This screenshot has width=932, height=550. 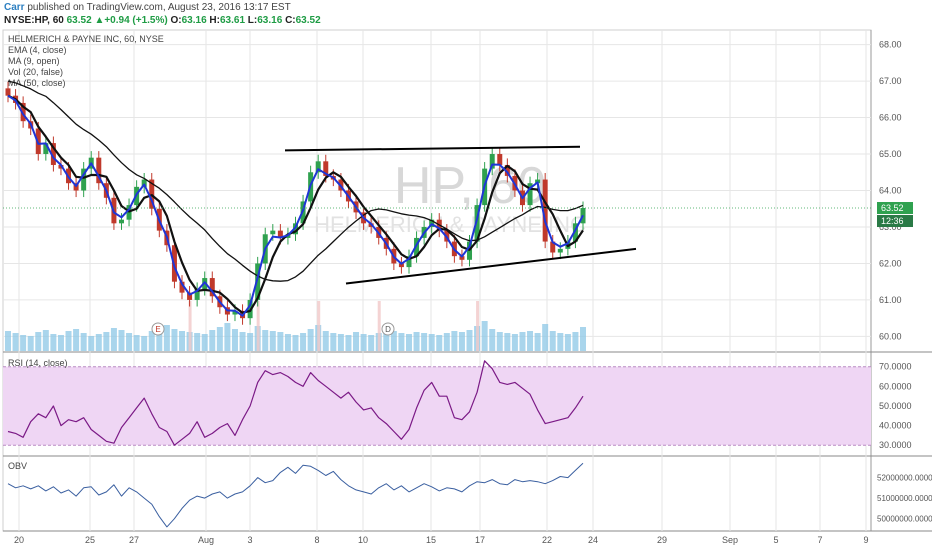 I want to click on symbol-watermark: HP, 60, so click(x=470, y=186).